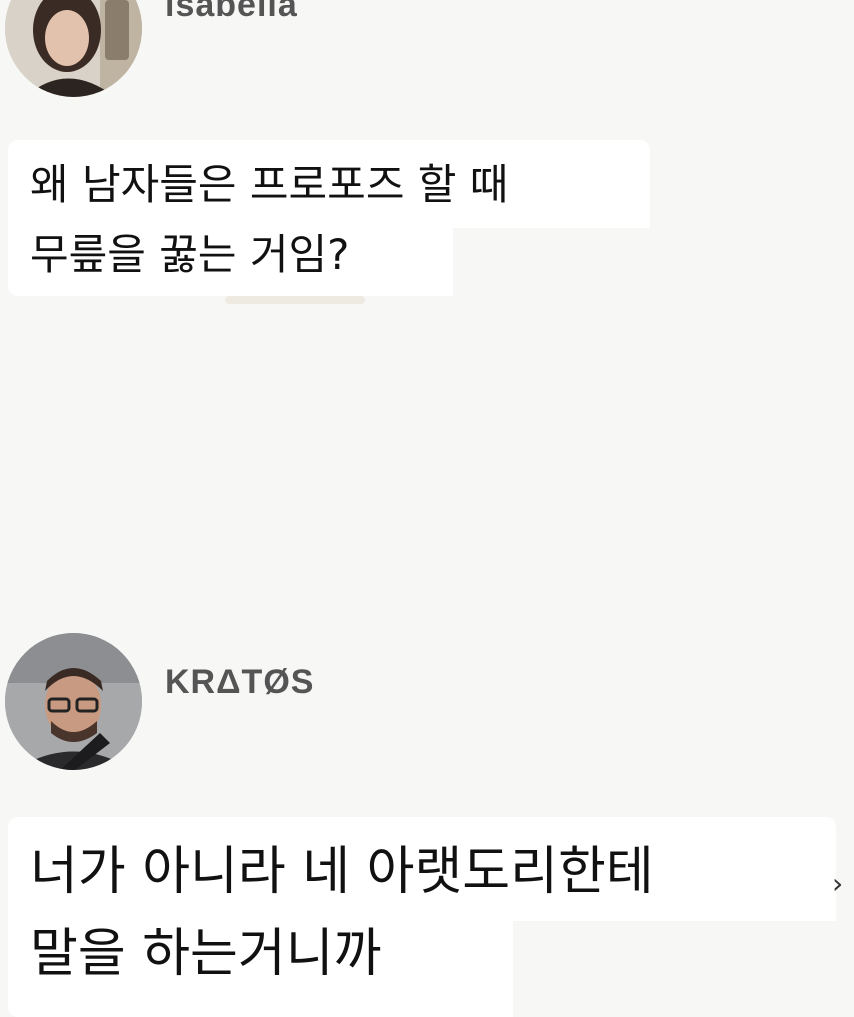  Describe the element at coordinates (342, 872) in the screenshot. I see `message-line: 너가 아니라 네 아랫도리한테` at that location.